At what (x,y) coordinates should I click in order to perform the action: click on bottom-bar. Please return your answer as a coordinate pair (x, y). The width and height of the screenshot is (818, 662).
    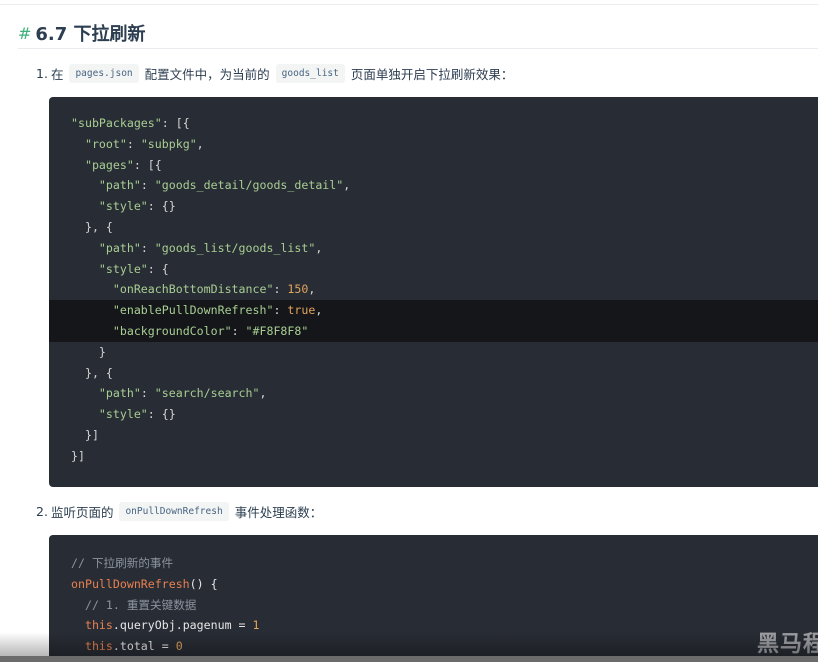
    Looking at the image, I should click on (409, 659).